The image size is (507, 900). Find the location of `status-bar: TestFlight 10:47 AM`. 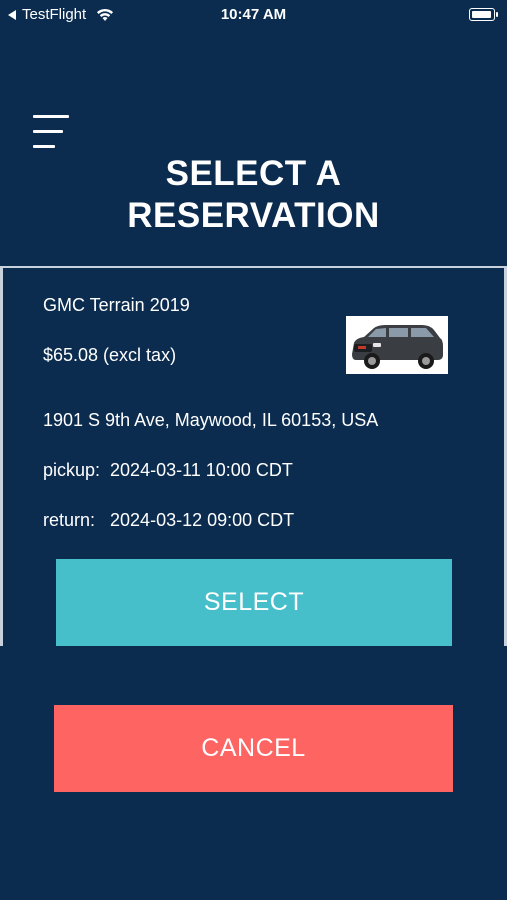

status-bar: TestFlight 10:47 AM is located at coordinates (253, 15).